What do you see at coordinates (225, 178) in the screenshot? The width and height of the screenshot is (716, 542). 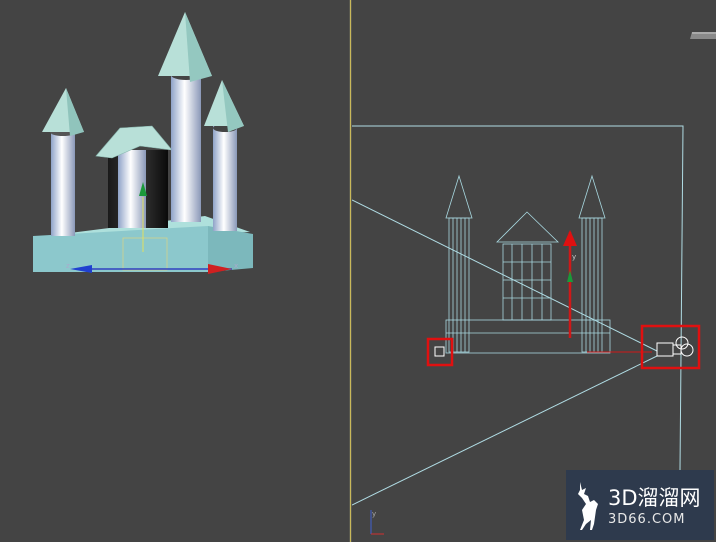 I see `tower-right` at bounding box center [225, 178].